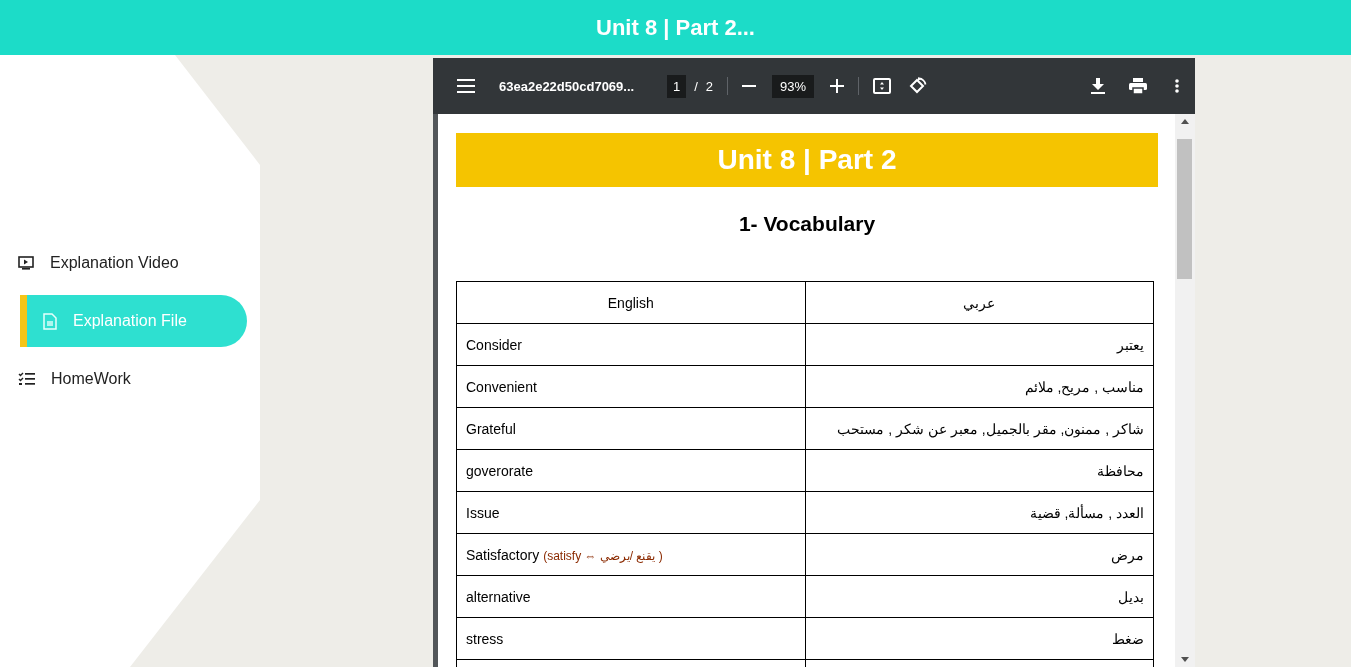 The image size is (1351, 667). I want to click on arabic-translation: العدد , مسألة, قضية, so click(1086, 512).